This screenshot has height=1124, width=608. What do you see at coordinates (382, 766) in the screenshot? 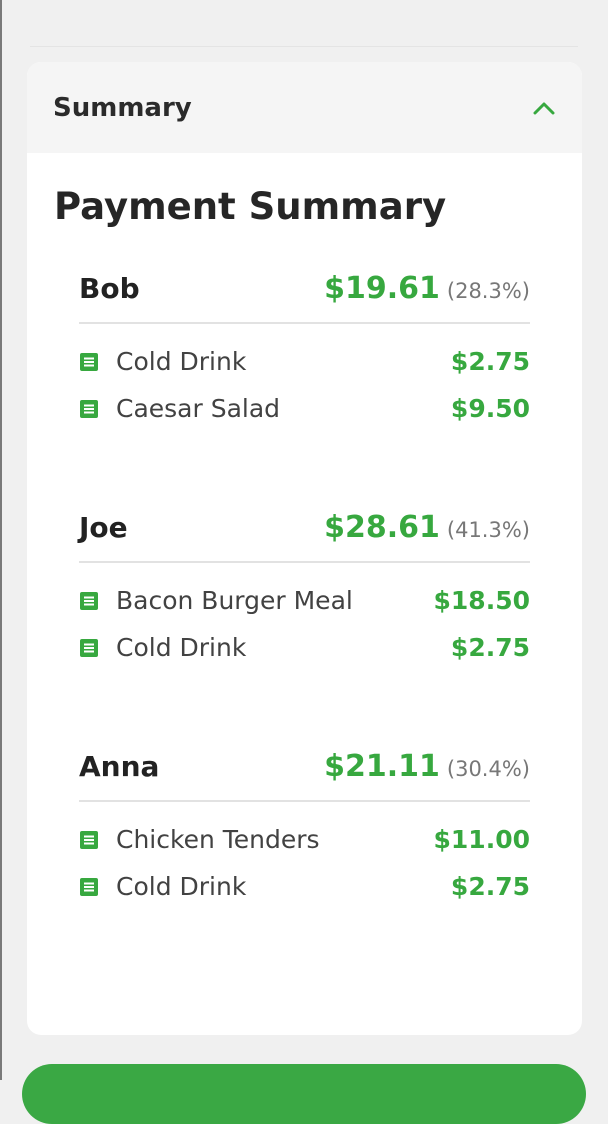
I see `person-total: $21.11` at bounding box center [382, 766].